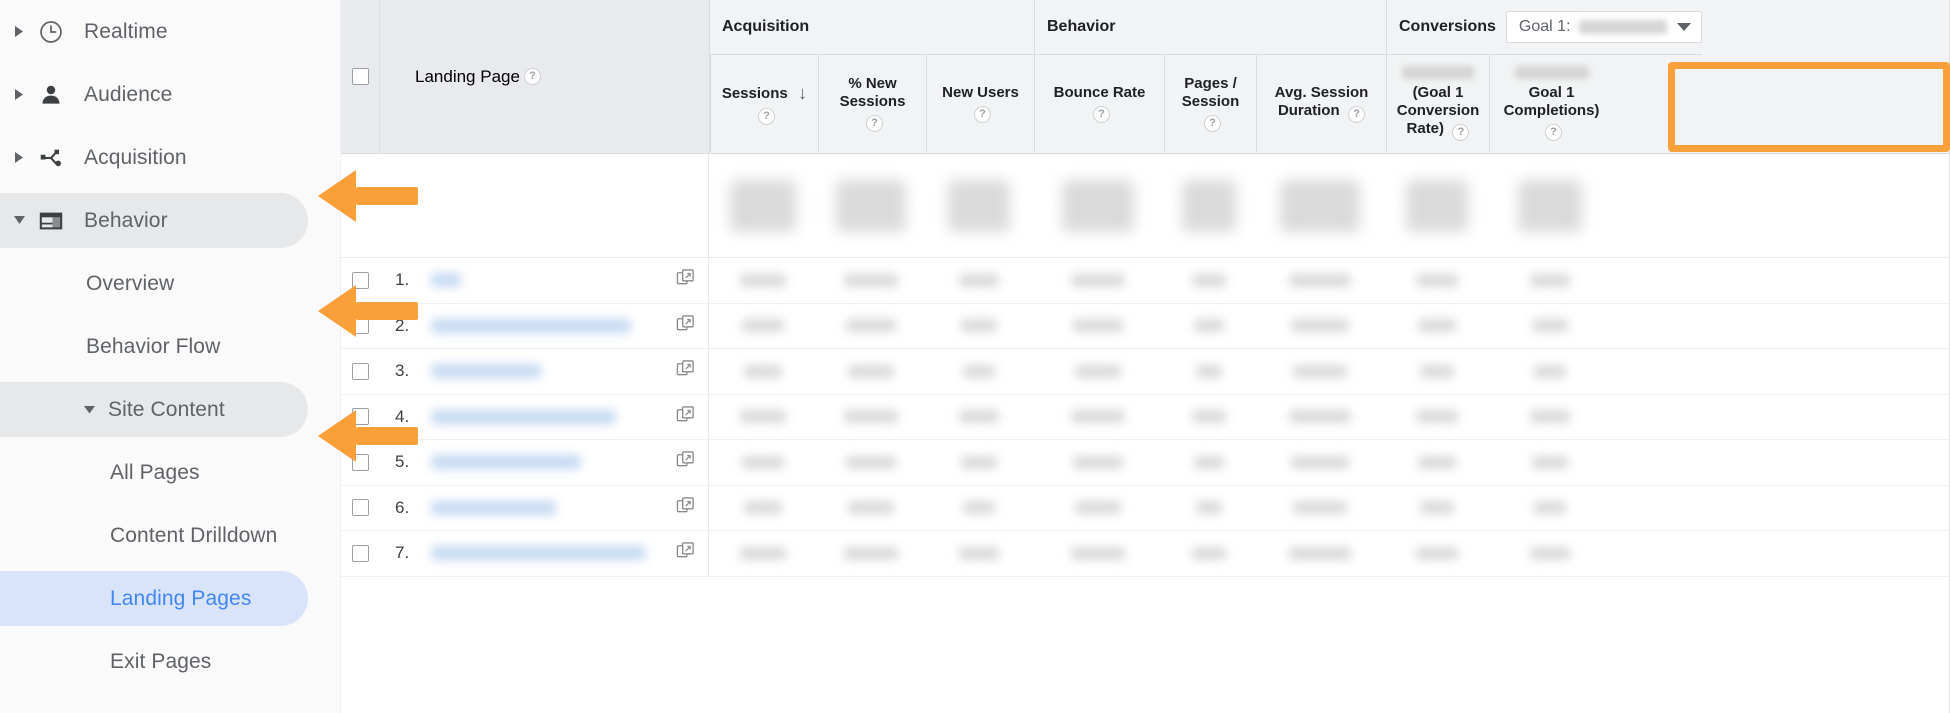 The image size is (1950, 713). What do you see at coordinates (872, 92) in the screenshot?
I see `column-header-label: % New Sessions` at bounding box center [872, 92].